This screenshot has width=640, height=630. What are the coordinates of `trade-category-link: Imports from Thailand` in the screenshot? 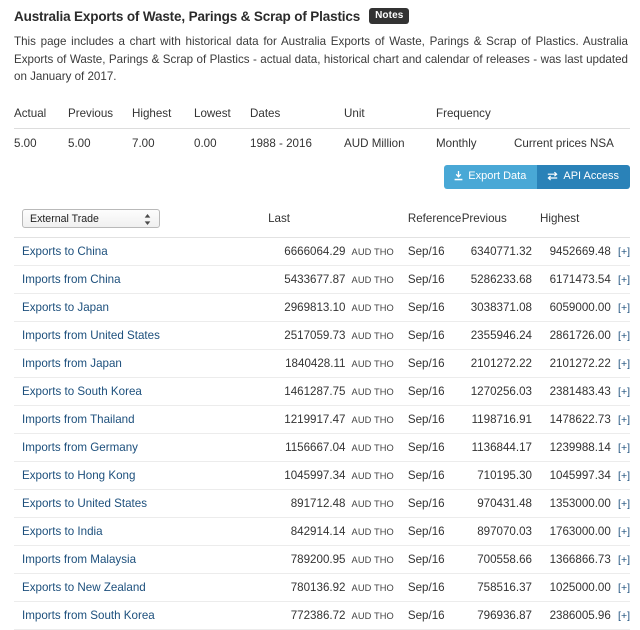 It's located at (78, 419).